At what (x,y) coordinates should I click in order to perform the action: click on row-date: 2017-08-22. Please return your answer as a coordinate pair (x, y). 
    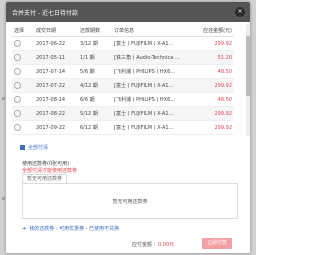
    Looking at the image, I should click on (56, 113).